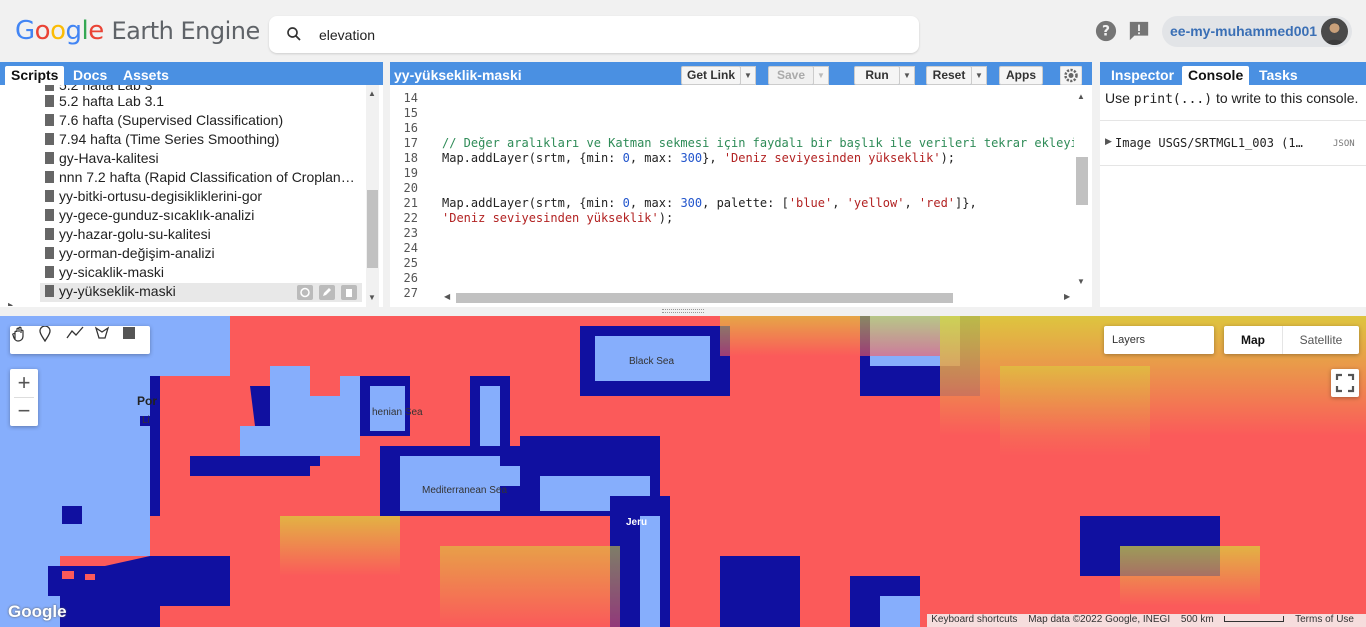 The width and height of the screenshot is (1366, 627). What do you see at coordinates (349, 292) in the screenshot?
I see `delete-icon` at bounding box center [349, 292].